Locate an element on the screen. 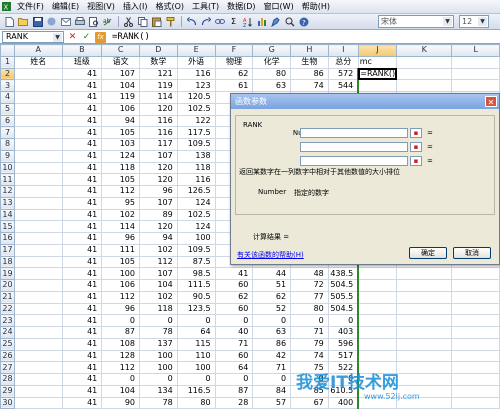  cell-b29: 41 is located at coordinates (82, 391).